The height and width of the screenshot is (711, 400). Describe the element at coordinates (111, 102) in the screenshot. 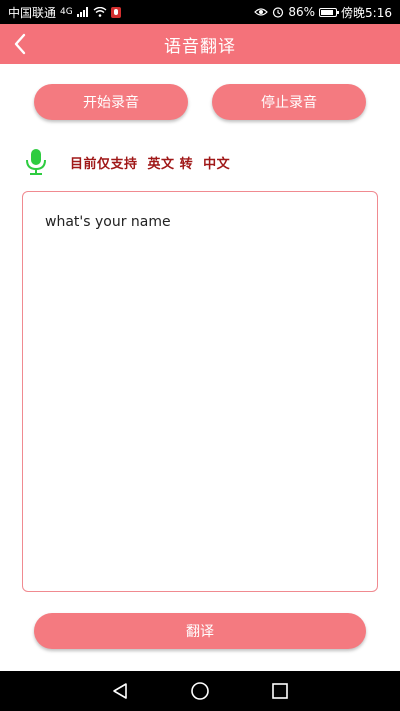

I see `start-recording-button: 开始录音` at that location.